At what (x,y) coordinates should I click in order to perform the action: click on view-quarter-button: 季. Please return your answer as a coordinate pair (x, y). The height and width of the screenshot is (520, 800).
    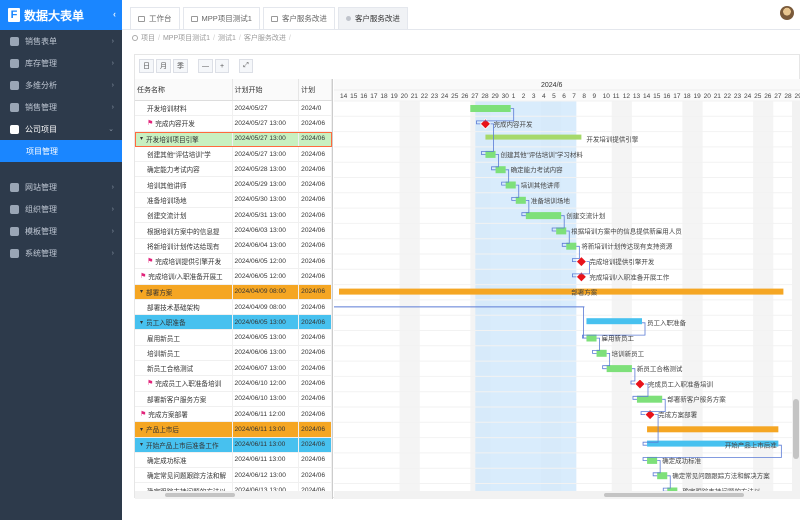
    Looking at the image, I should click on (180, 66).